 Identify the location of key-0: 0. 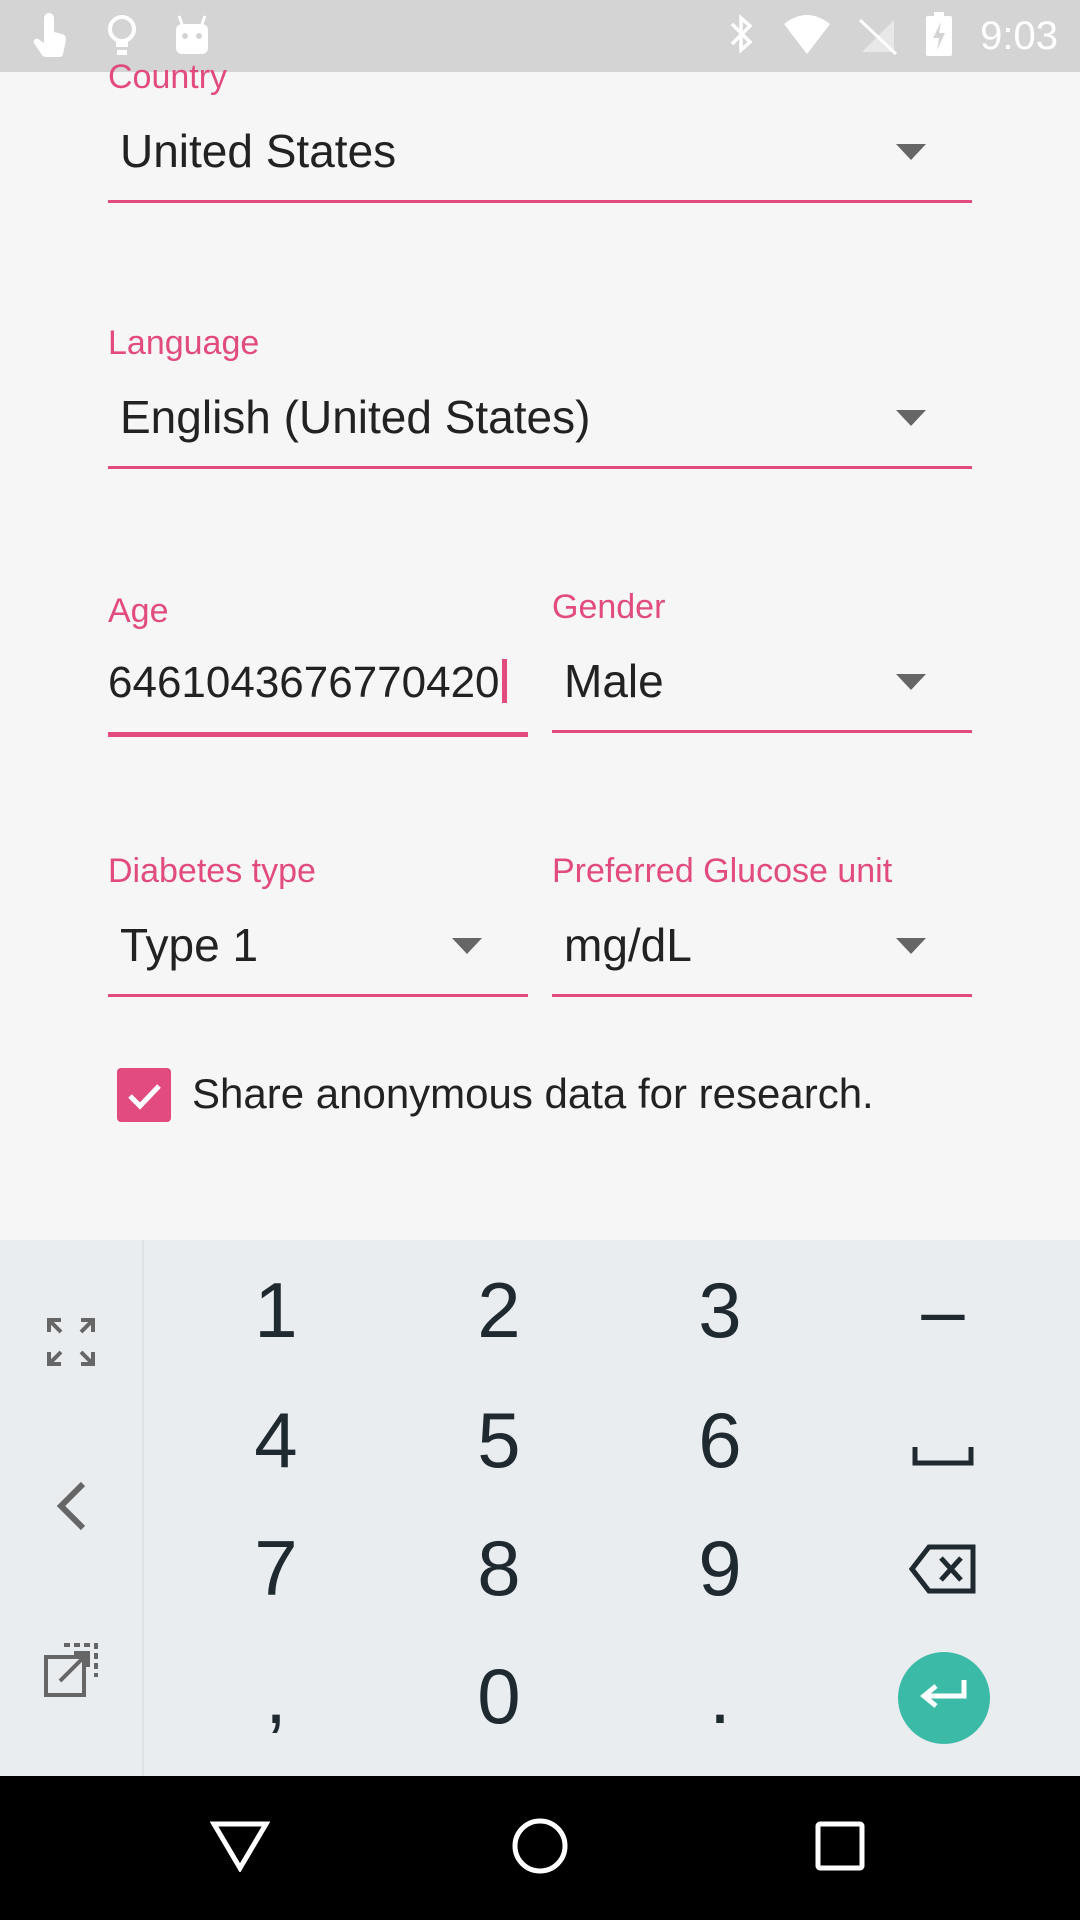
(499, 1696).